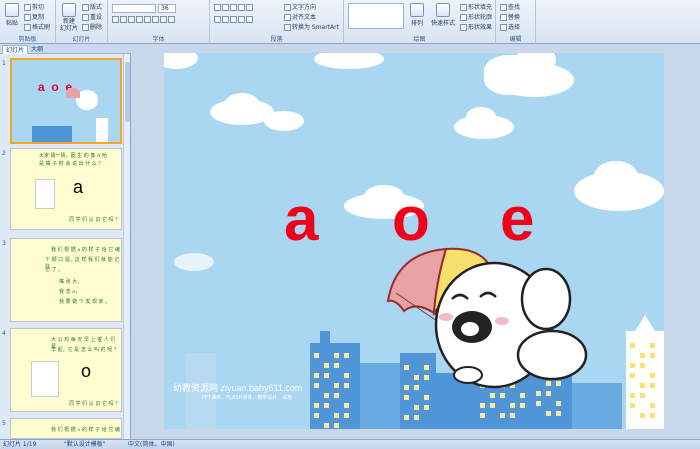  Describe the element at coordinates (66, 428) in the screenshot. I see `slide-thumbnail-5: 我 们 根 据 o 的 样 子 给 它 编` at that location.